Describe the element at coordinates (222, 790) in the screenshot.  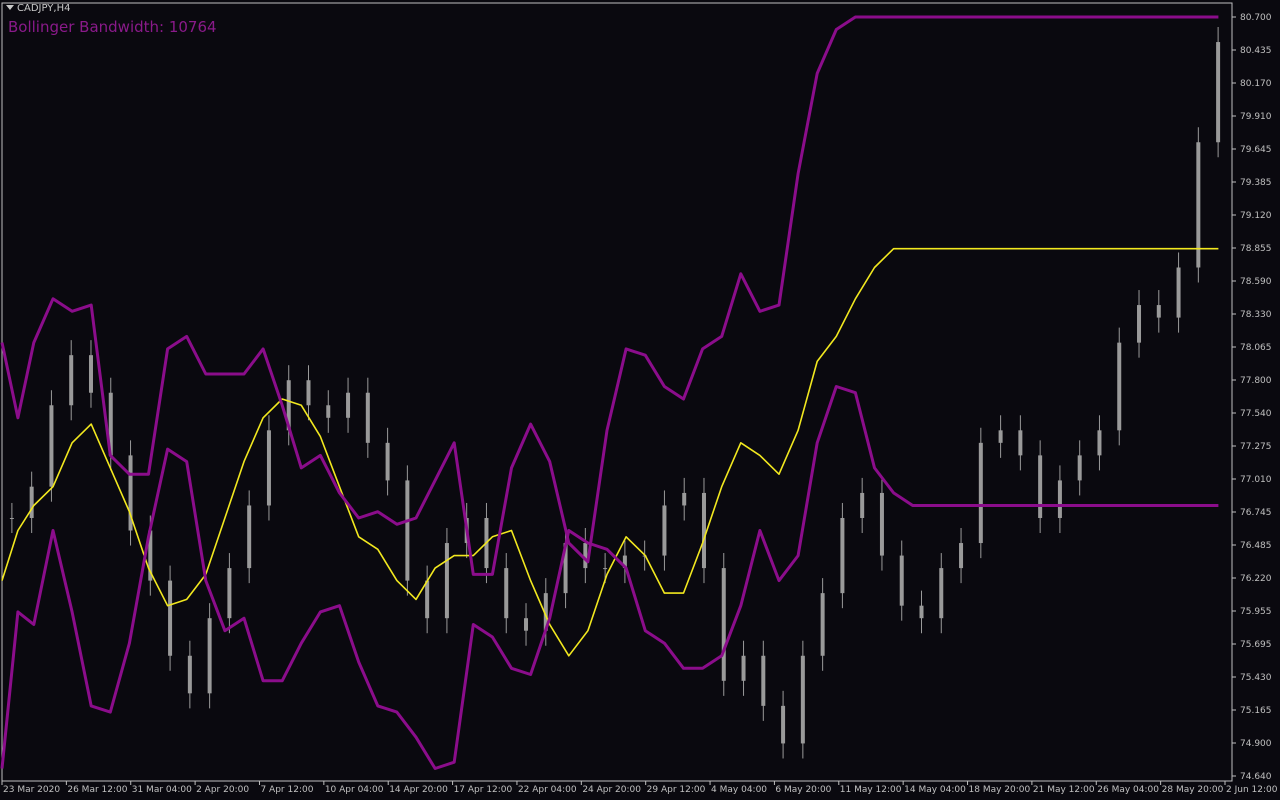
I see `time-tick-label: 2 Apr 20:00` at that location.